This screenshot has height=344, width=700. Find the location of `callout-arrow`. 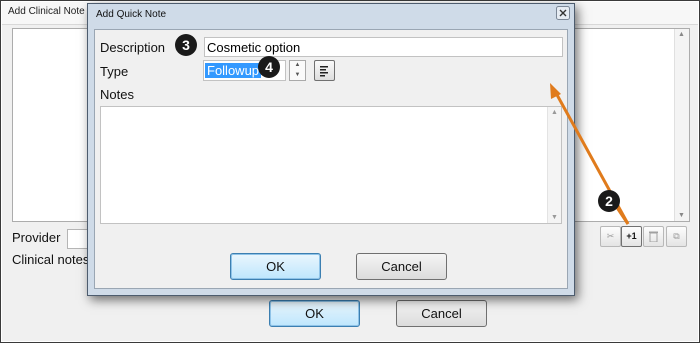

callout-arrow is located at coordinates (590, 154).